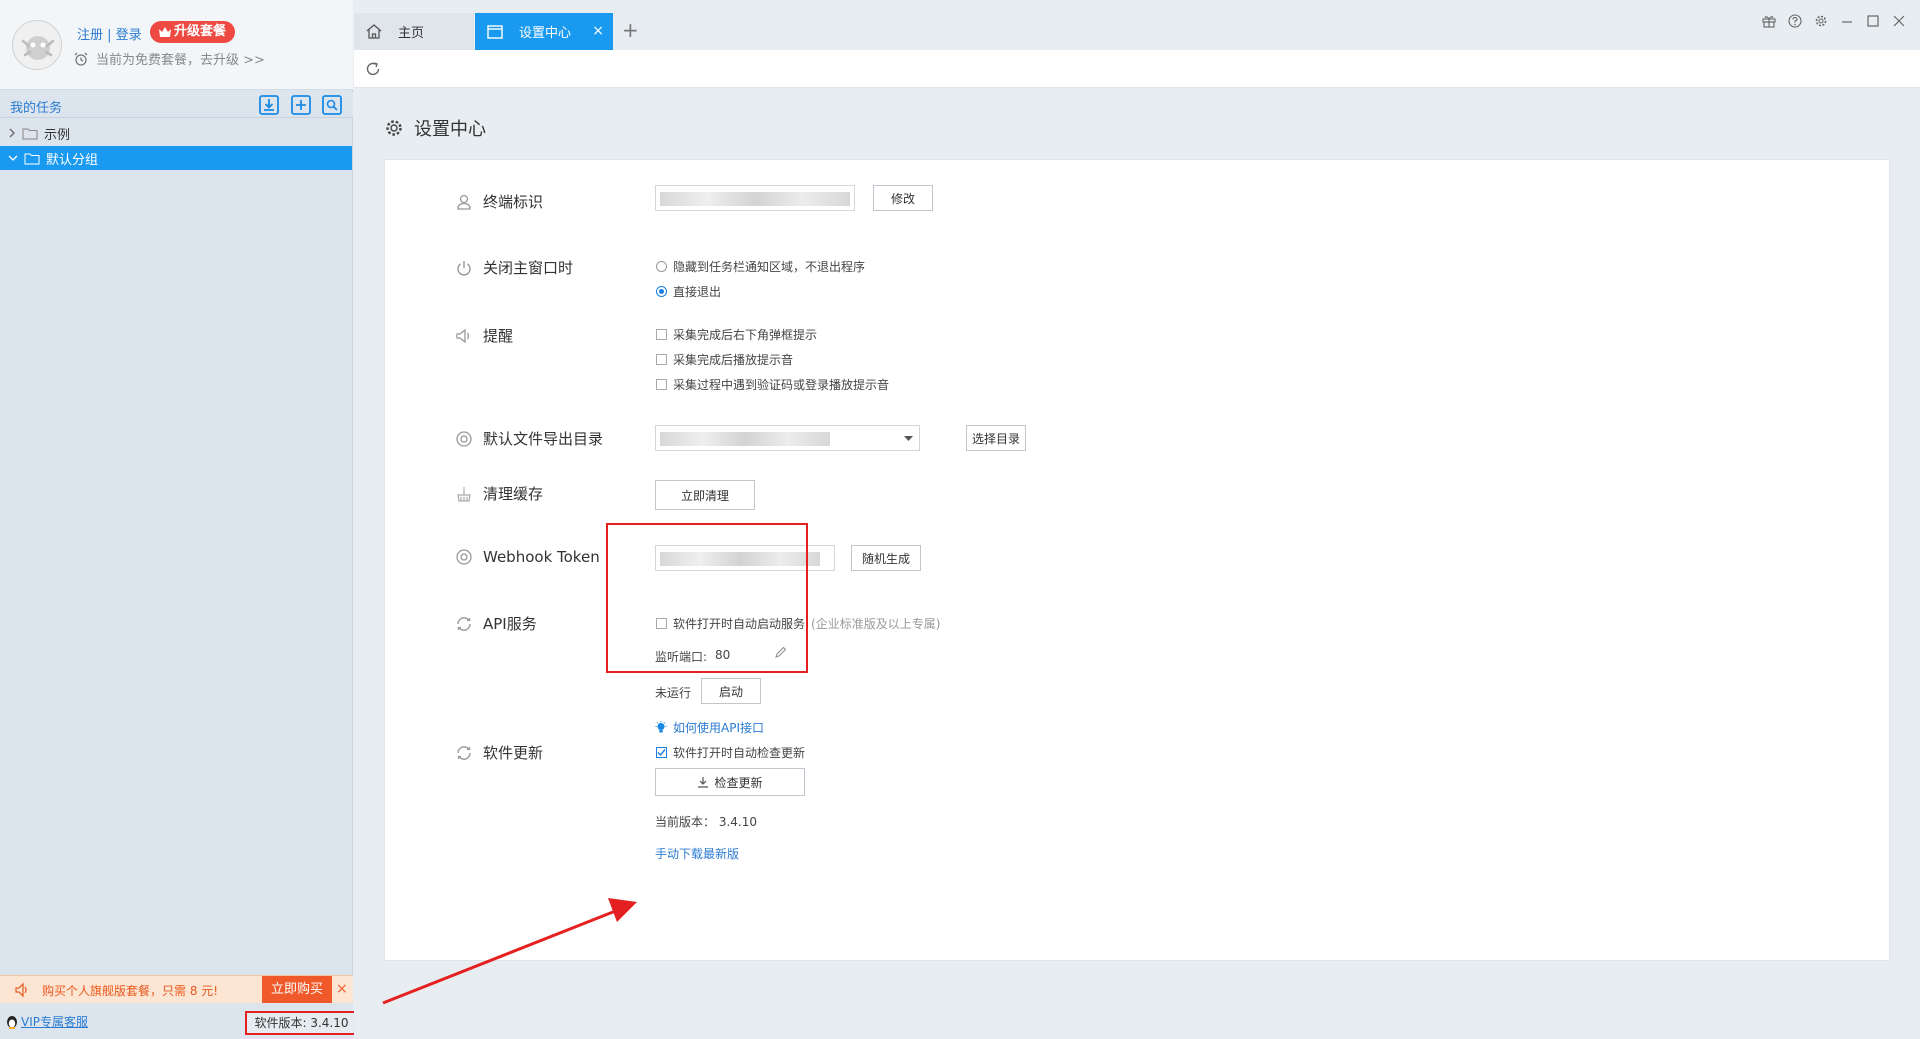  Describe the element at coordinates (1137, 25) in the screenshot. I see `tab-bar: 主页 设置中心 × +` at that location.